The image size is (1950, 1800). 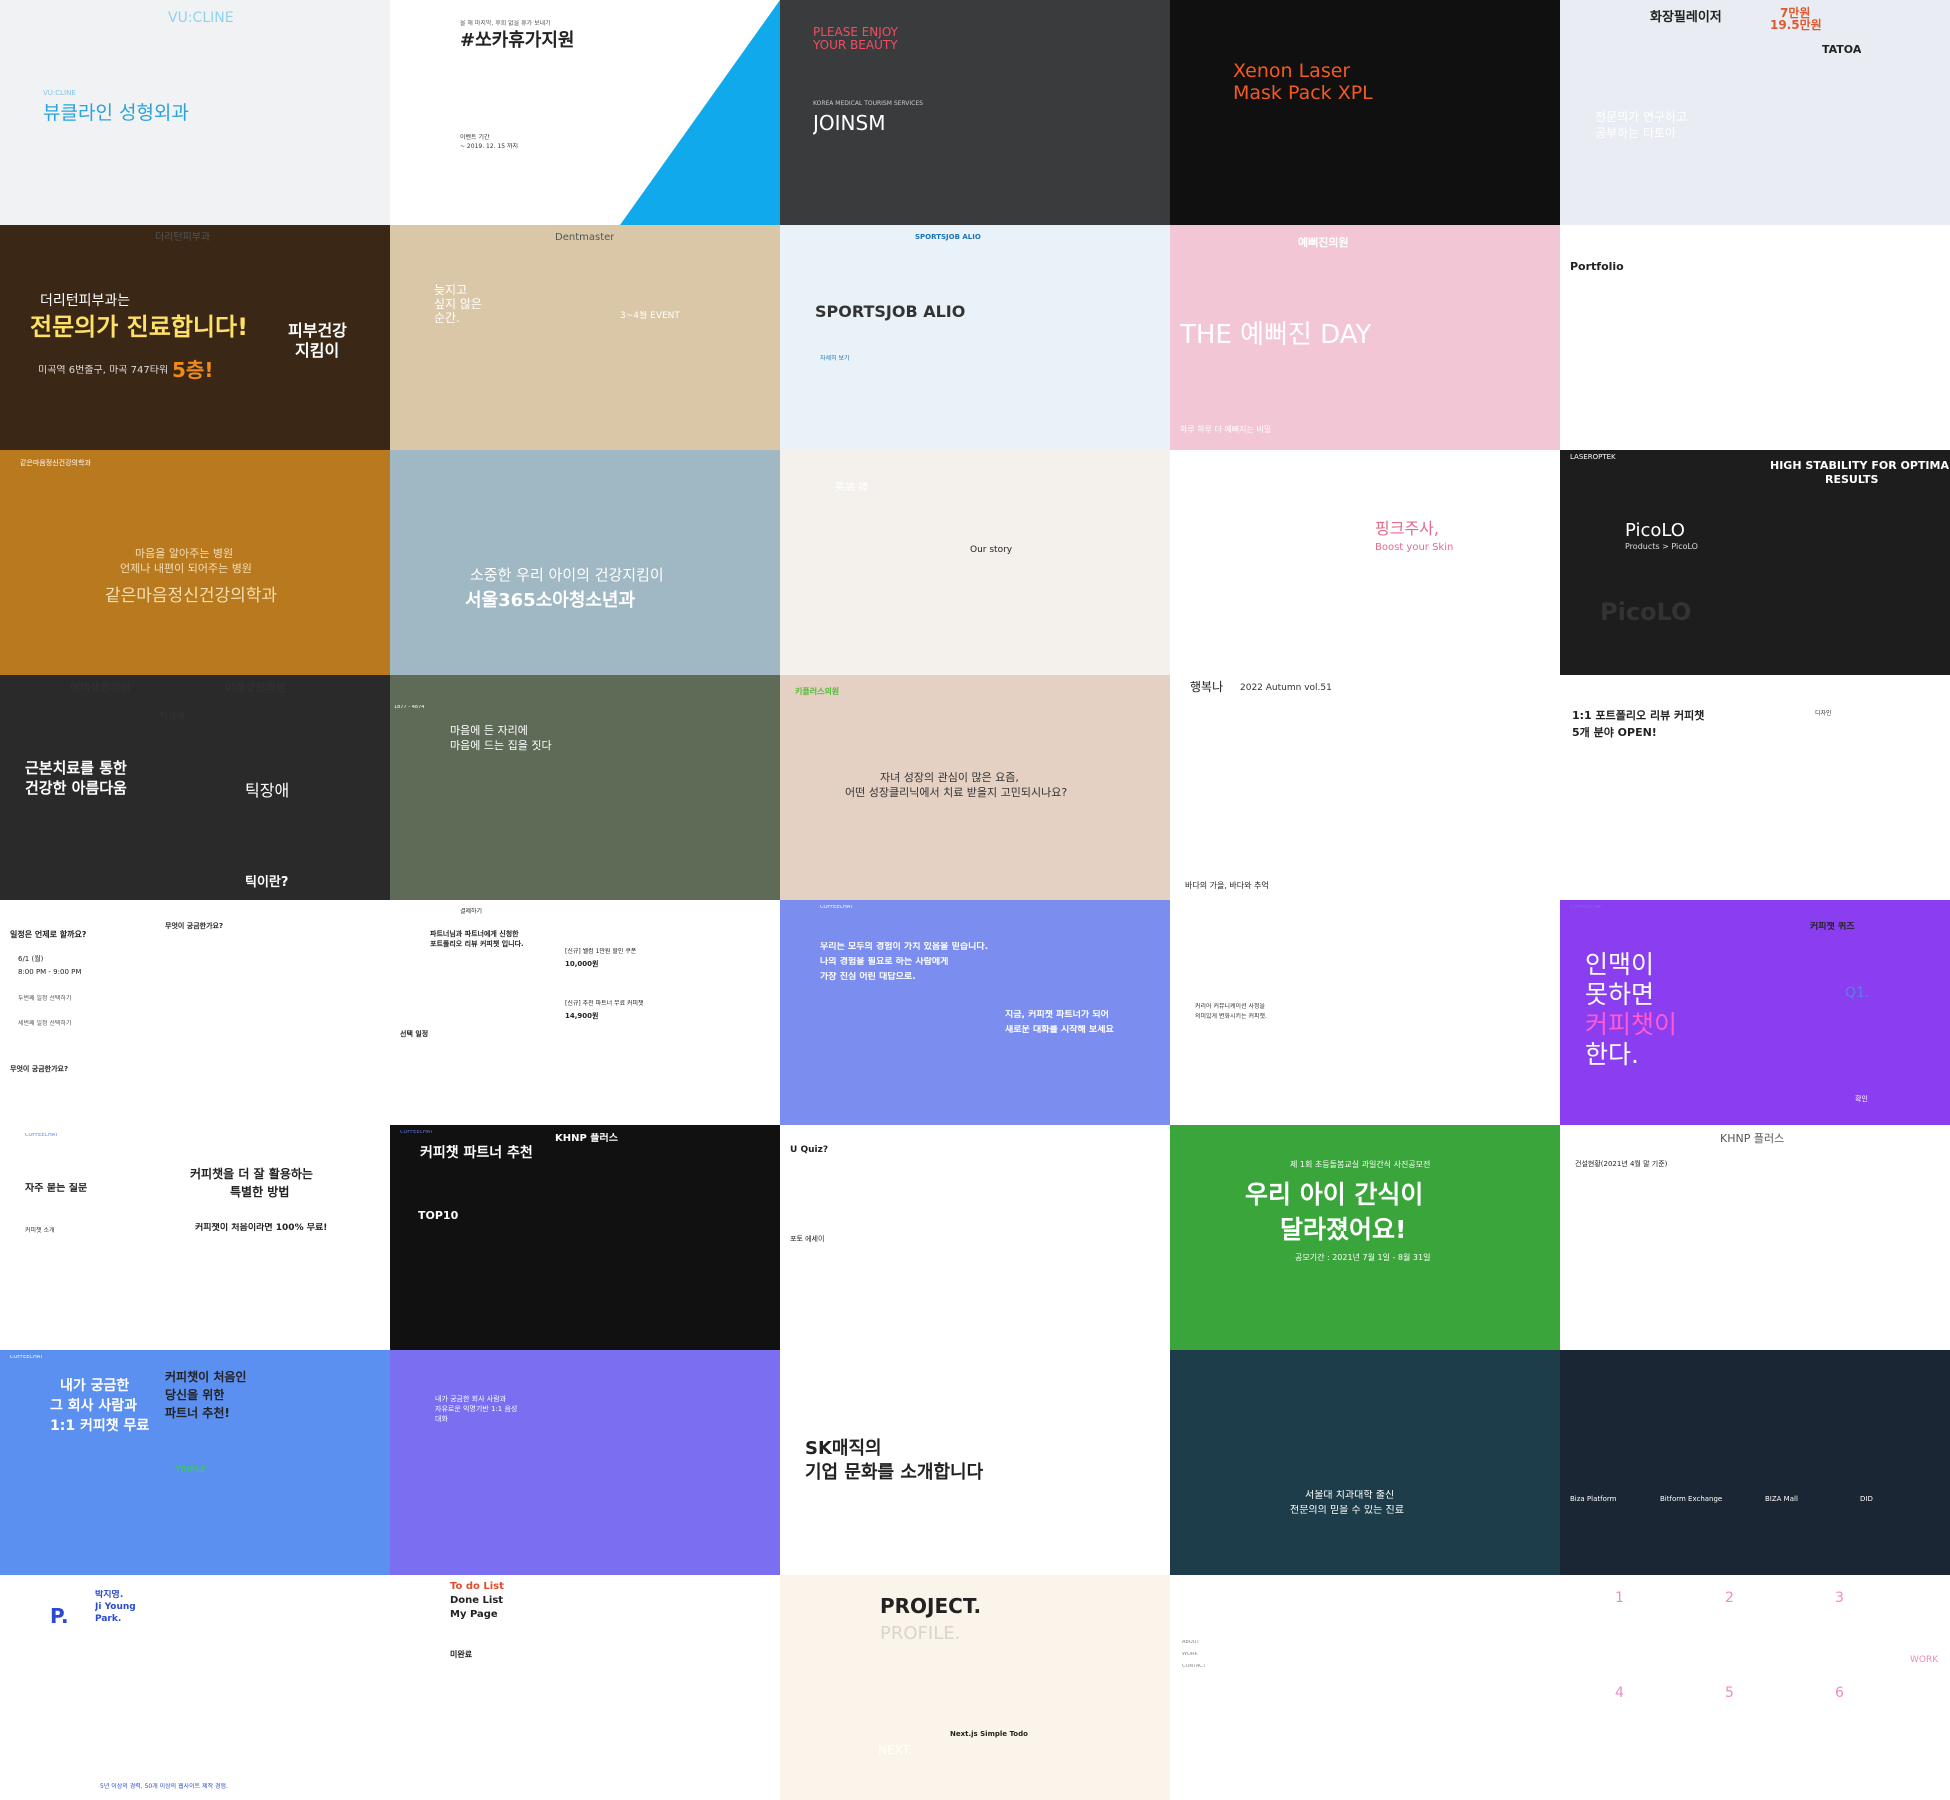 I want to click on tile-cc-blue-text: TRIPLE, so click(x=191, y=1469).